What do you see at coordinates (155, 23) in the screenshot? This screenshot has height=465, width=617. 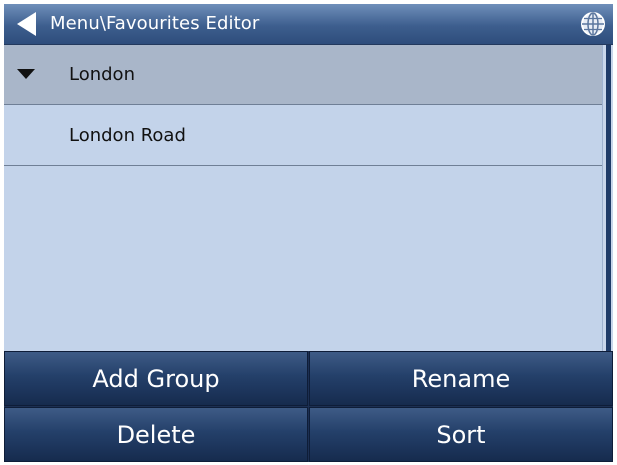 I see `page-title: Menu\Favourites Editor` at bounding box center [155, 23].